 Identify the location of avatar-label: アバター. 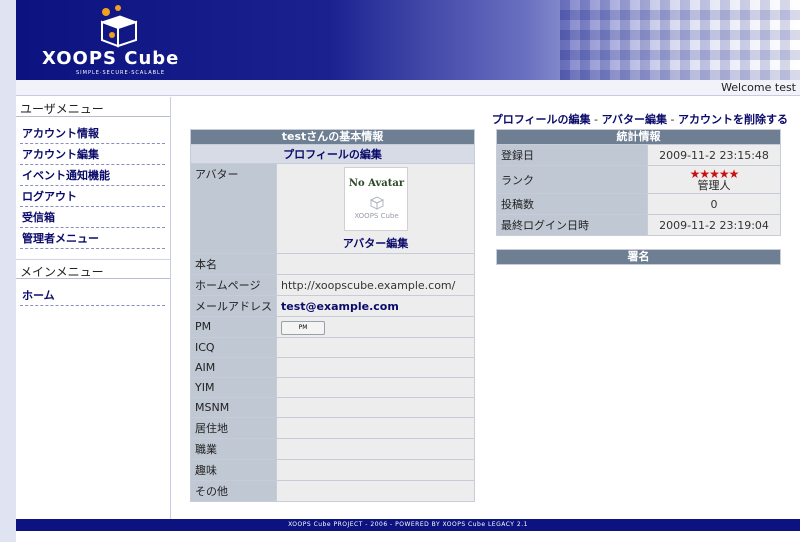
(233, 208).